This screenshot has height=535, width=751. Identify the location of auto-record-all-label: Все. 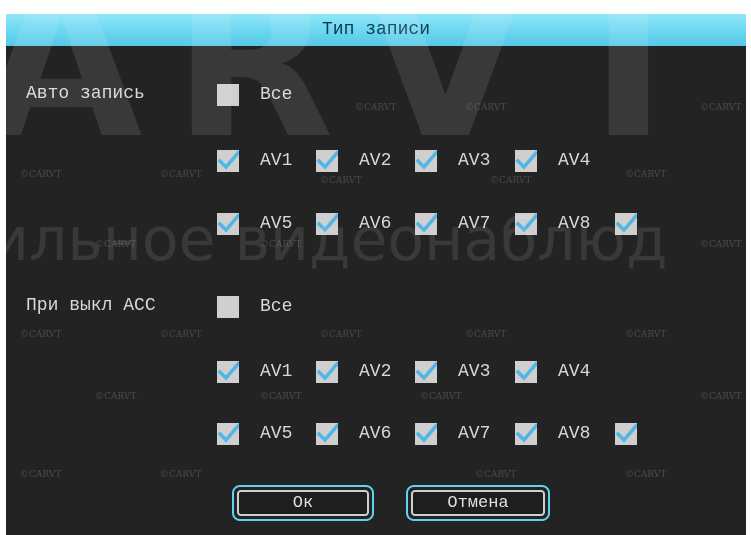
(276, 95).